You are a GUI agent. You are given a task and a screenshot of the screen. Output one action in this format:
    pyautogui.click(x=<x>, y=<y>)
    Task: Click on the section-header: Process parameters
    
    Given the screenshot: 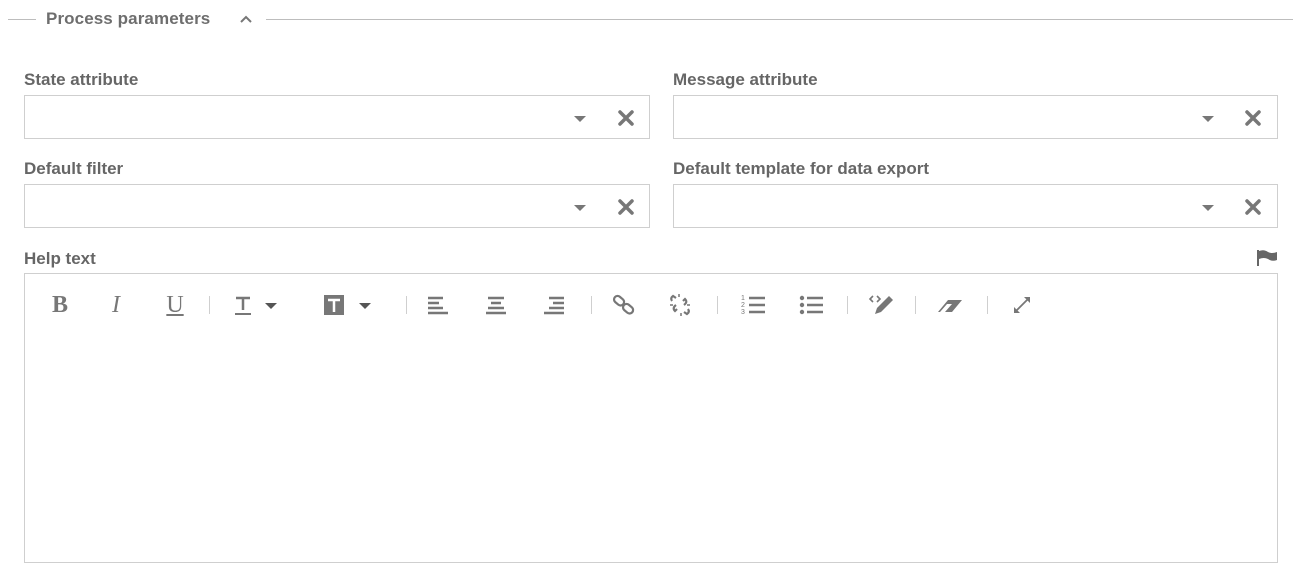 What is the action you would take?
    pyautogui.click(x=646, y=19)
    